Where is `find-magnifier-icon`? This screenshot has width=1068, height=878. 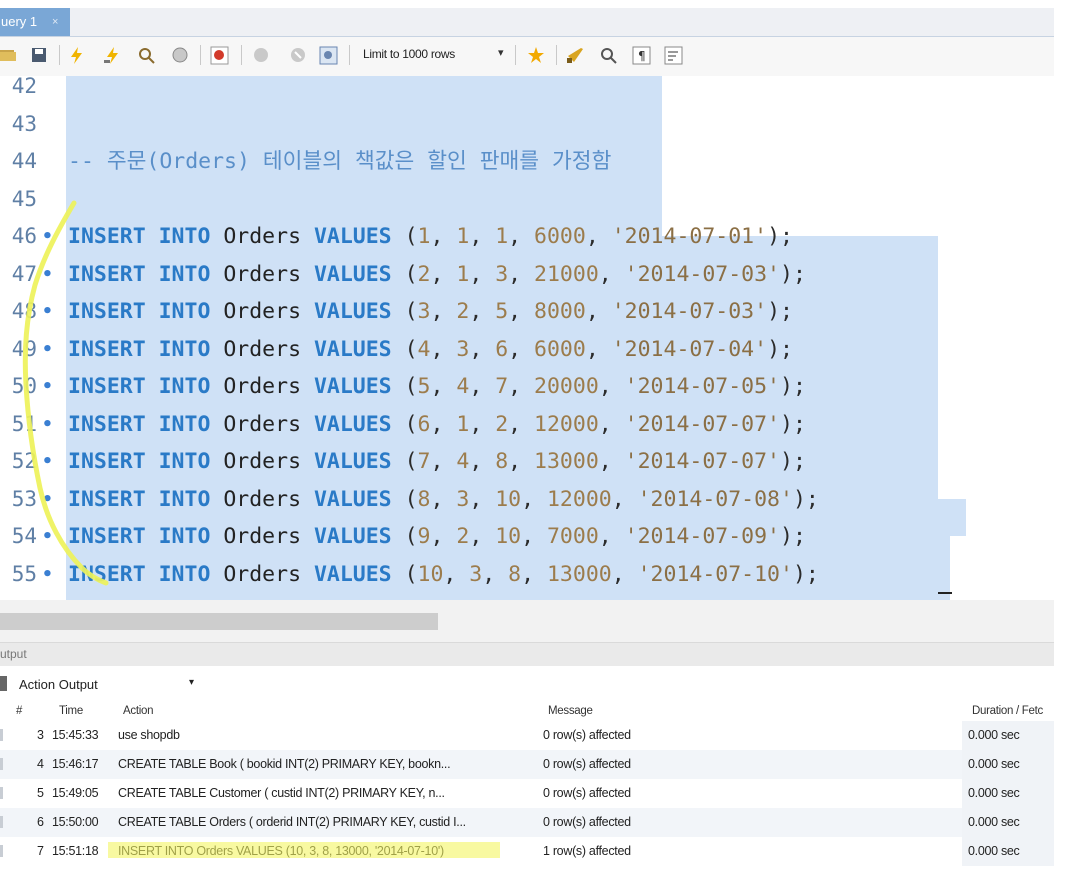 find-magnifier-icon is located at coordinates (608, 55).